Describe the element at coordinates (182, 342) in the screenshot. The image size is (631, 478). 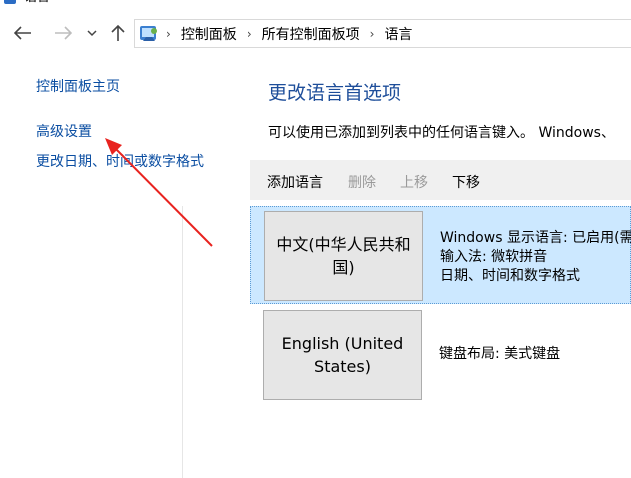
I see `list-divider` at that location.